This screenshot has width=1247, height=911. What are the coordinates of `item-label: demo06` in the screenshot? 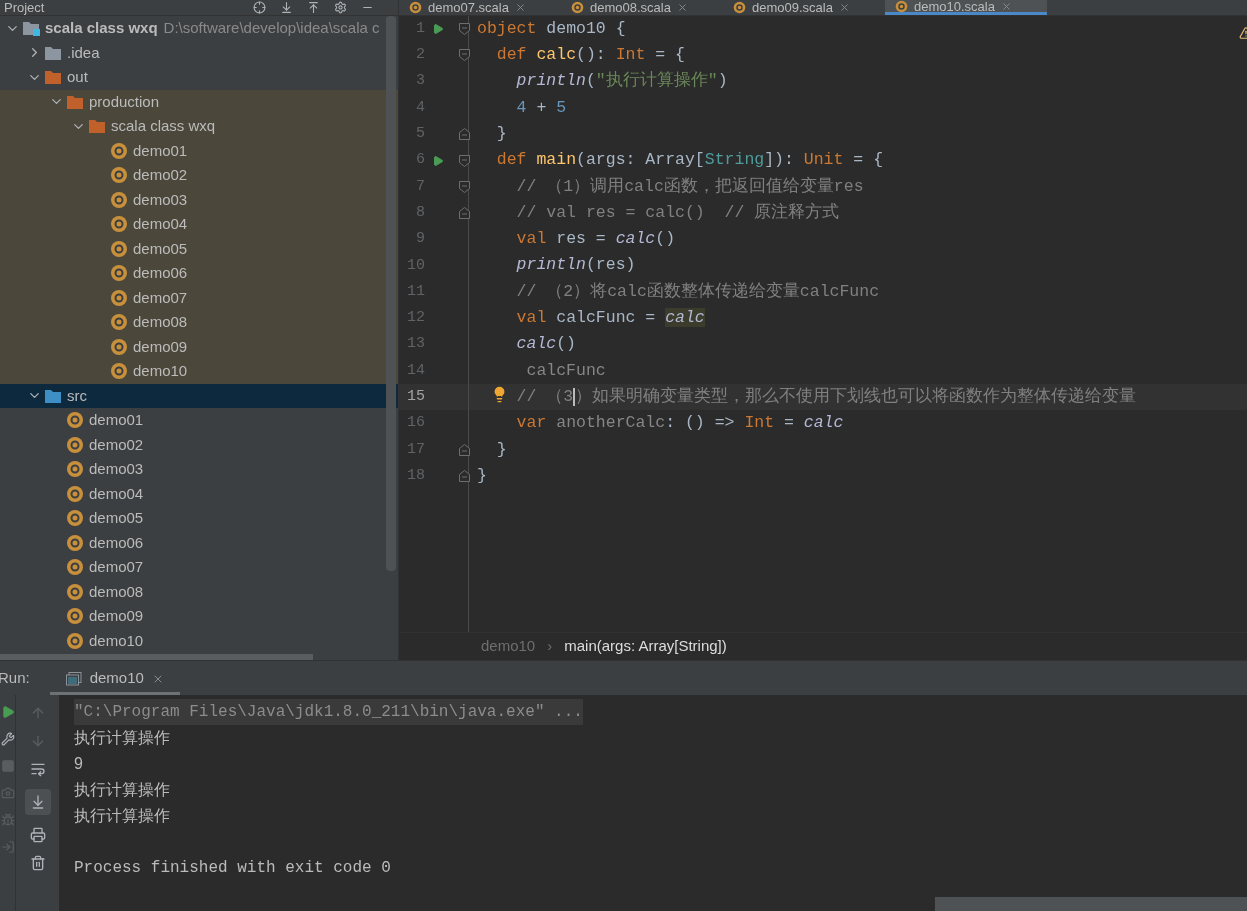 It's located at (116, 542).